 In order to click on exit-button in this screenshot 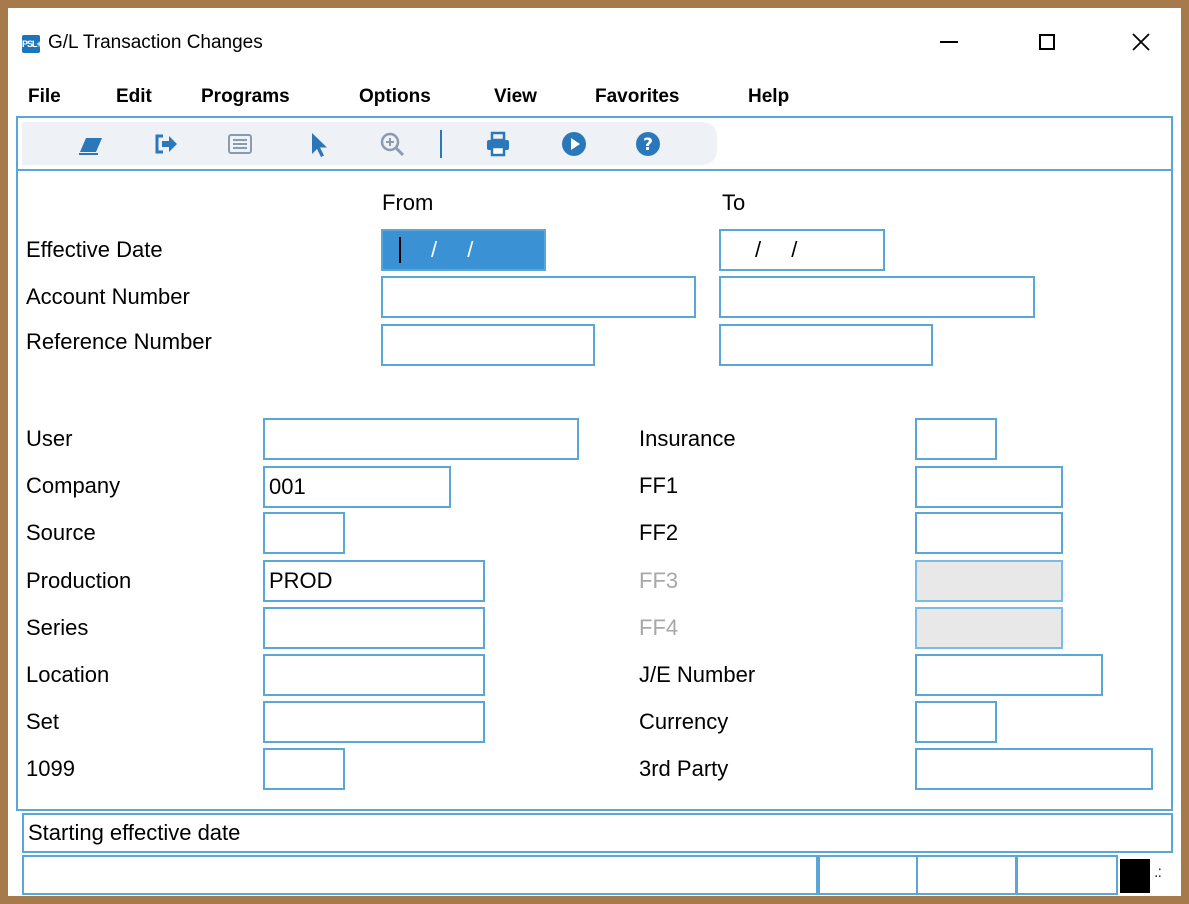, I will do `click(166, 144)`.